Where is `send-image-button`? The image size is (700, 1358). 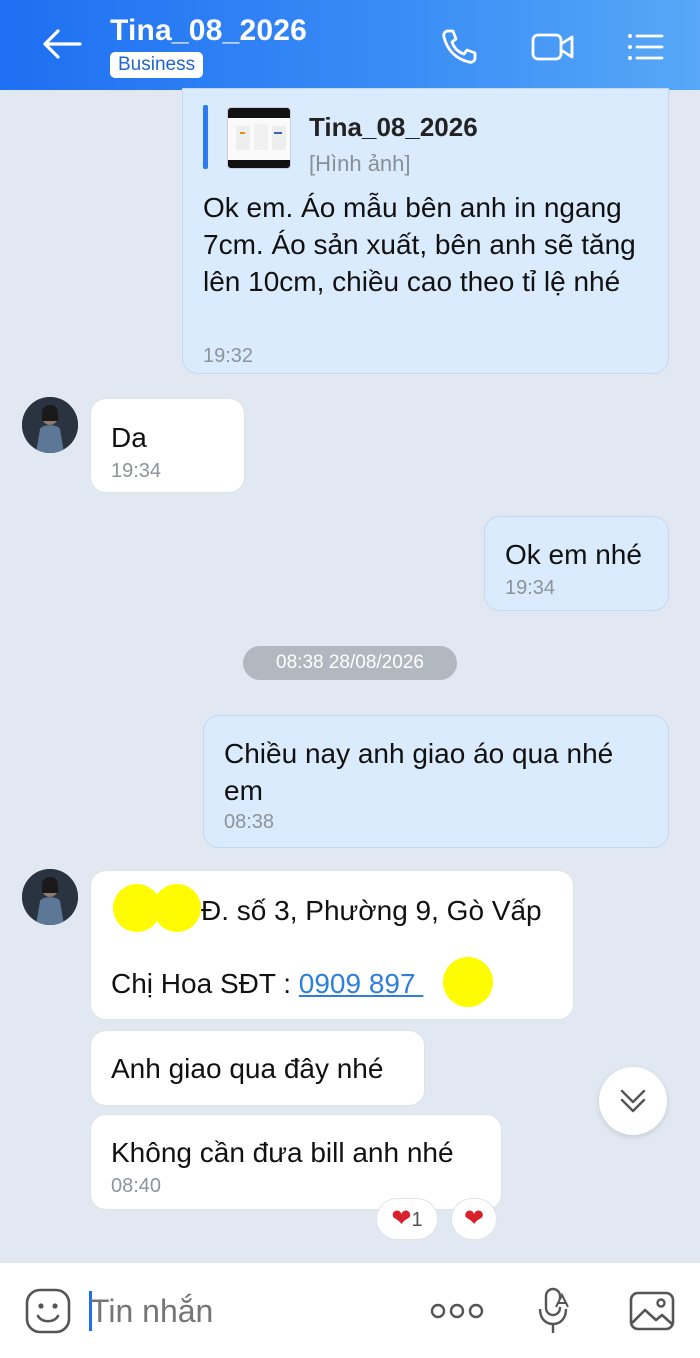 send-image-button is located at coordinates (652, 1311).